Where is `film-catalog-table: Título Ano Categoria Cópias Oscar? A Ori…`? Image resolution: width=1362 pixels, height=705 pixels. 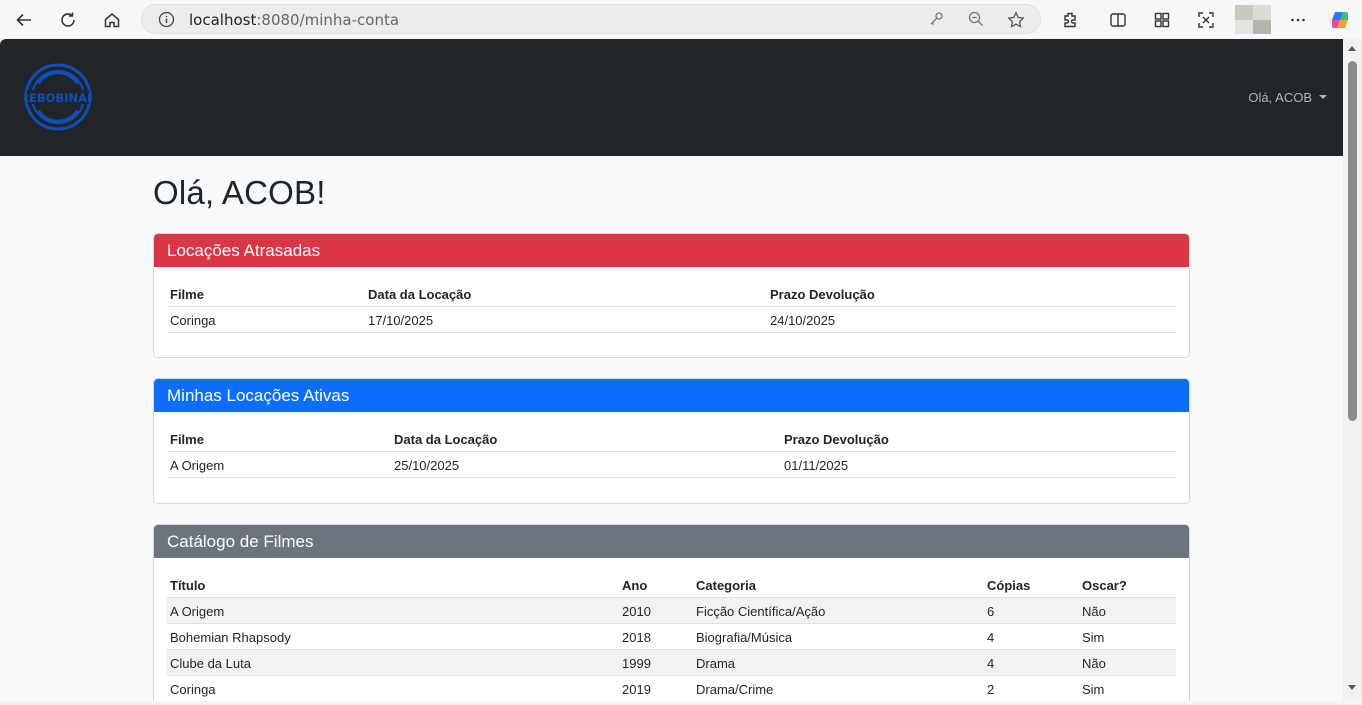
film-catalog-table: Título Ano Categoria Cópias Oscar? A Ori… is located at coordinates (671, 637).